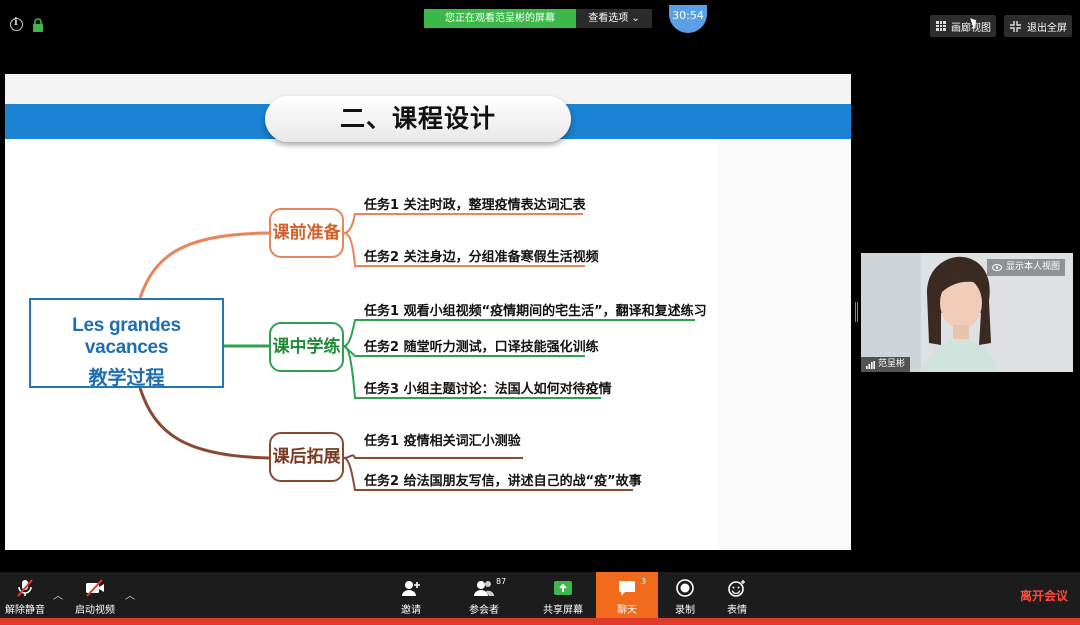 The height and width of the screenshot is (625, 1080). I want to click on task-item: 任务1 疫情相关词汇小测验, so click(442, 441).